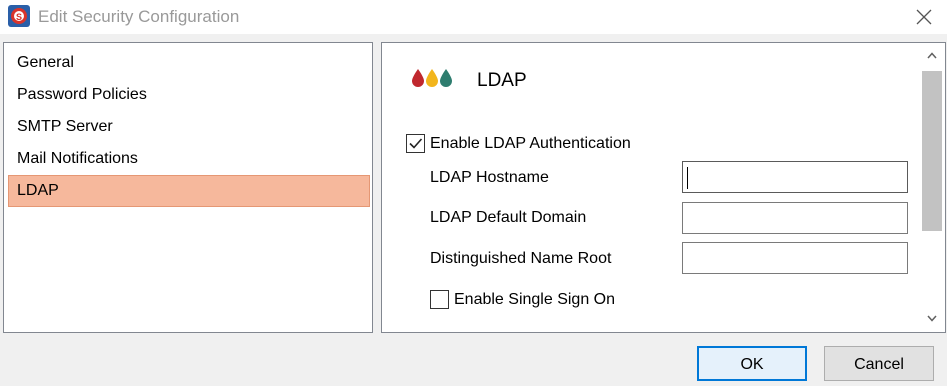 The image size is (947, 386). I want to click on vertical-scrollbar, so click(932, 187).